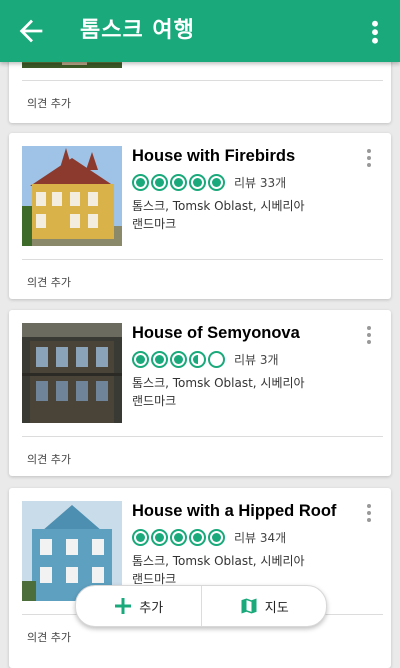 This screenshot has width=400, height=668. I want to click on map-button-label: 지도, so click(276, 608).